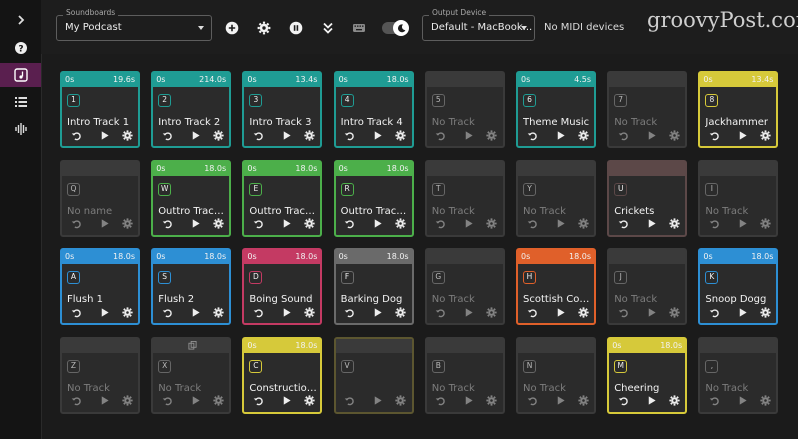  I want to click on sound-pad: V, so click(373, 375).